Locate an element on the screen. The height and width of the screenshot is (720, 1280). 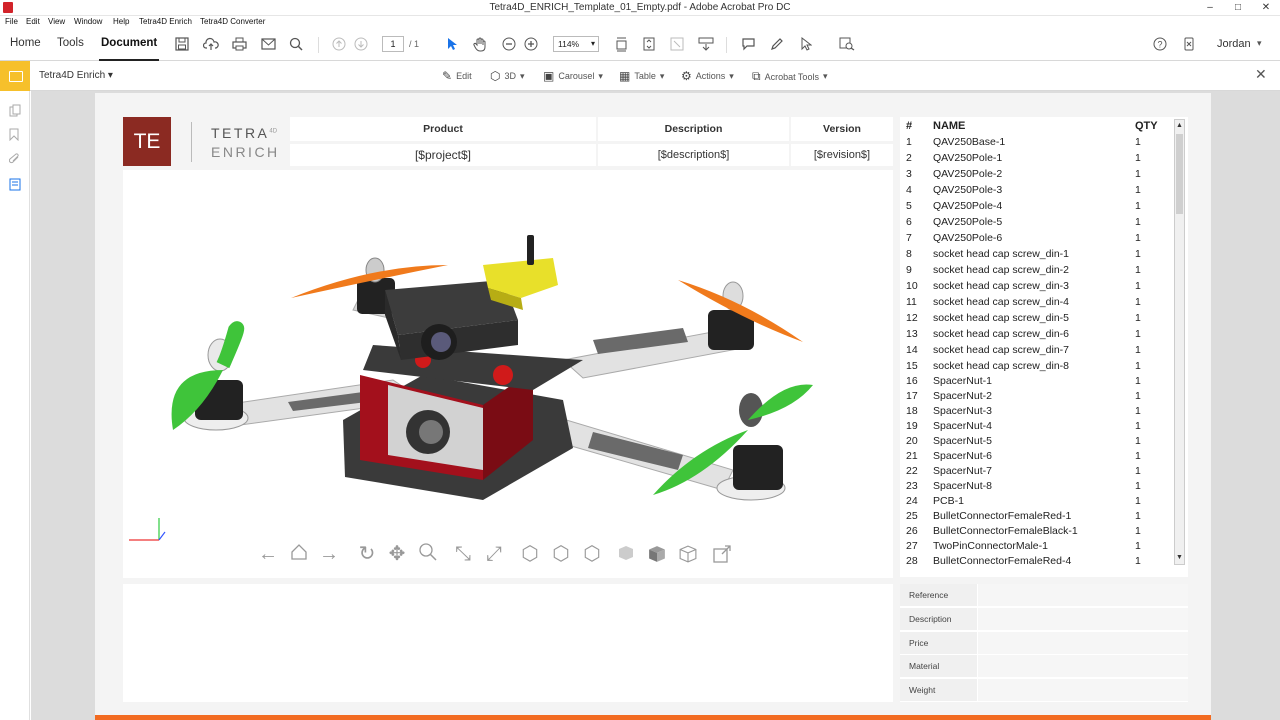
view-iso-3-icon: ⬡ is located at coordinates (592, 554).